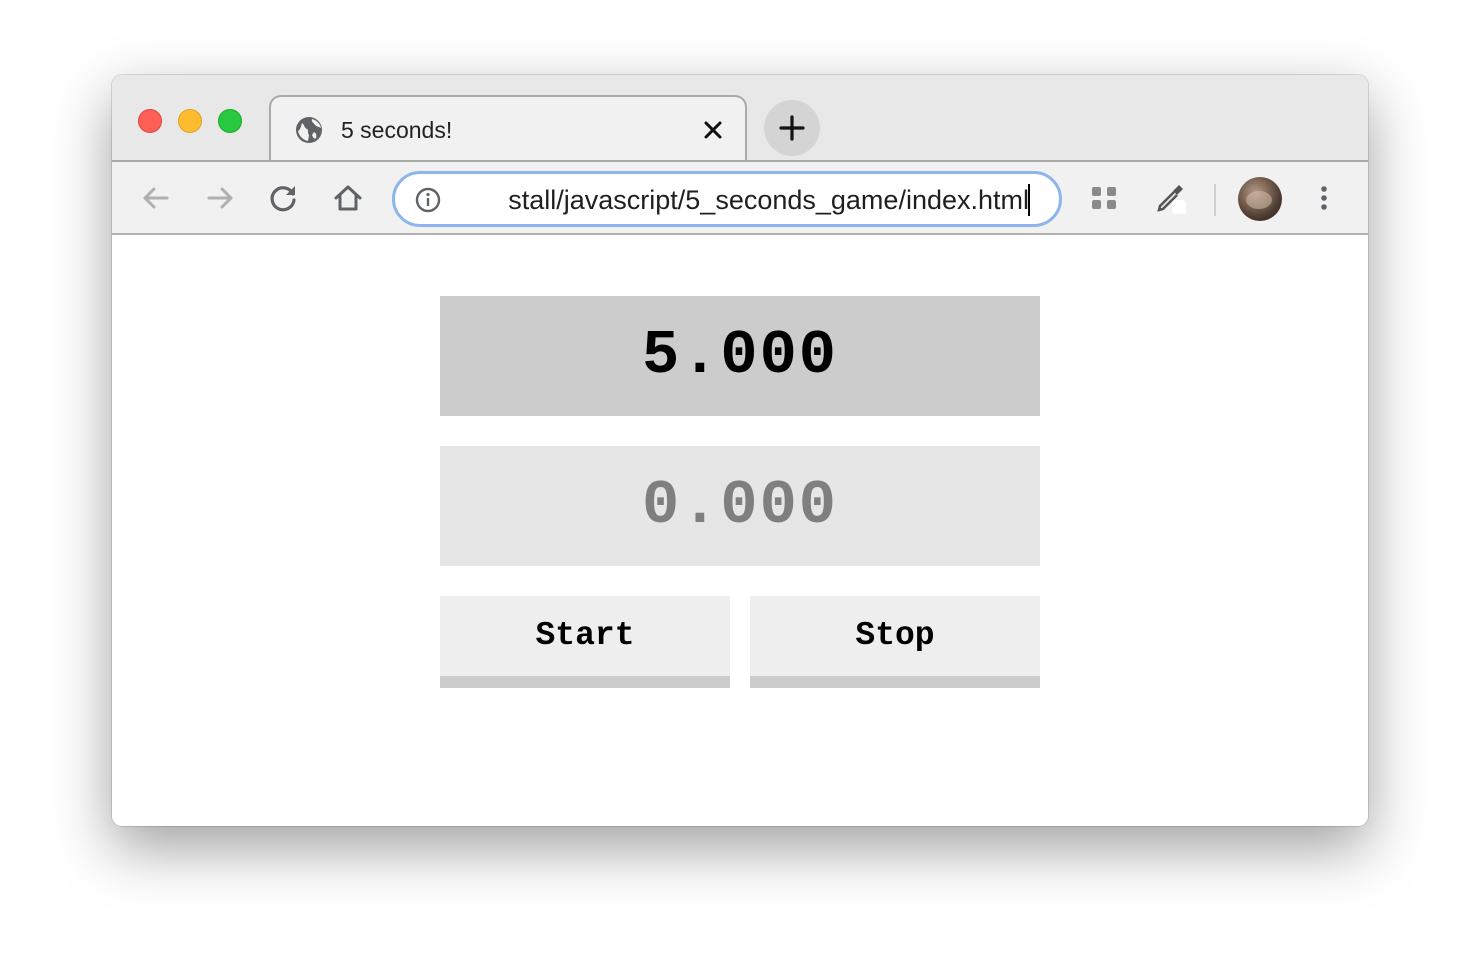 This screenshot has height=974, width=1480. I want to click on plus-icon, so click(792, 128).